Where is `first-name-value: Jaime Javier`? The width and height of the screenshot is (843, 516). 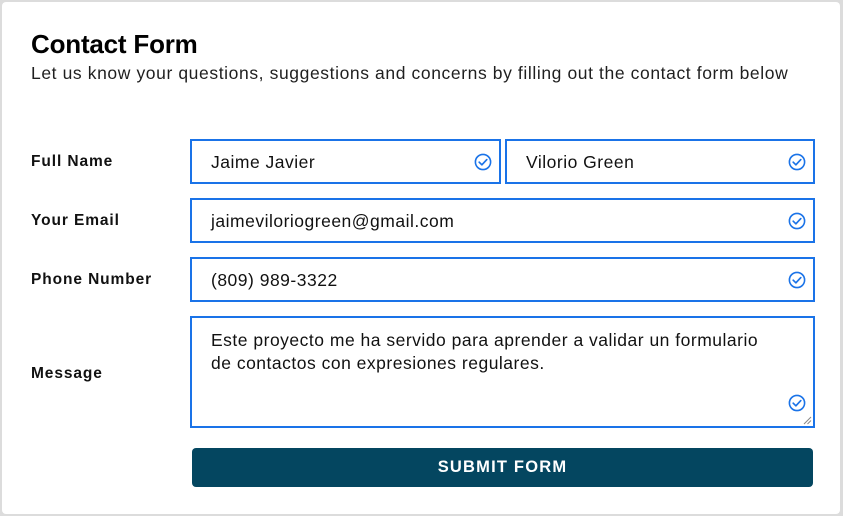
first-name-value: Jaime Javier is located at coordinates (263, 162).